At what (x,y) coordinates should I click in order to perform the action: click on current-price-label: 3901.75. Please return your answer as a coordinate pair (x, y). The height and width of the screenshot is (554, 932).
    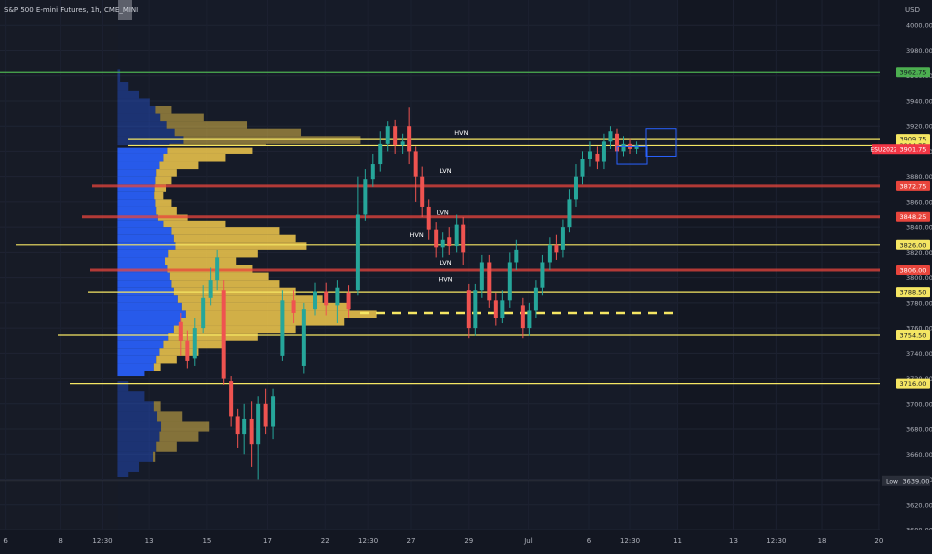
    Looking at the image, I should click on (913, 150).